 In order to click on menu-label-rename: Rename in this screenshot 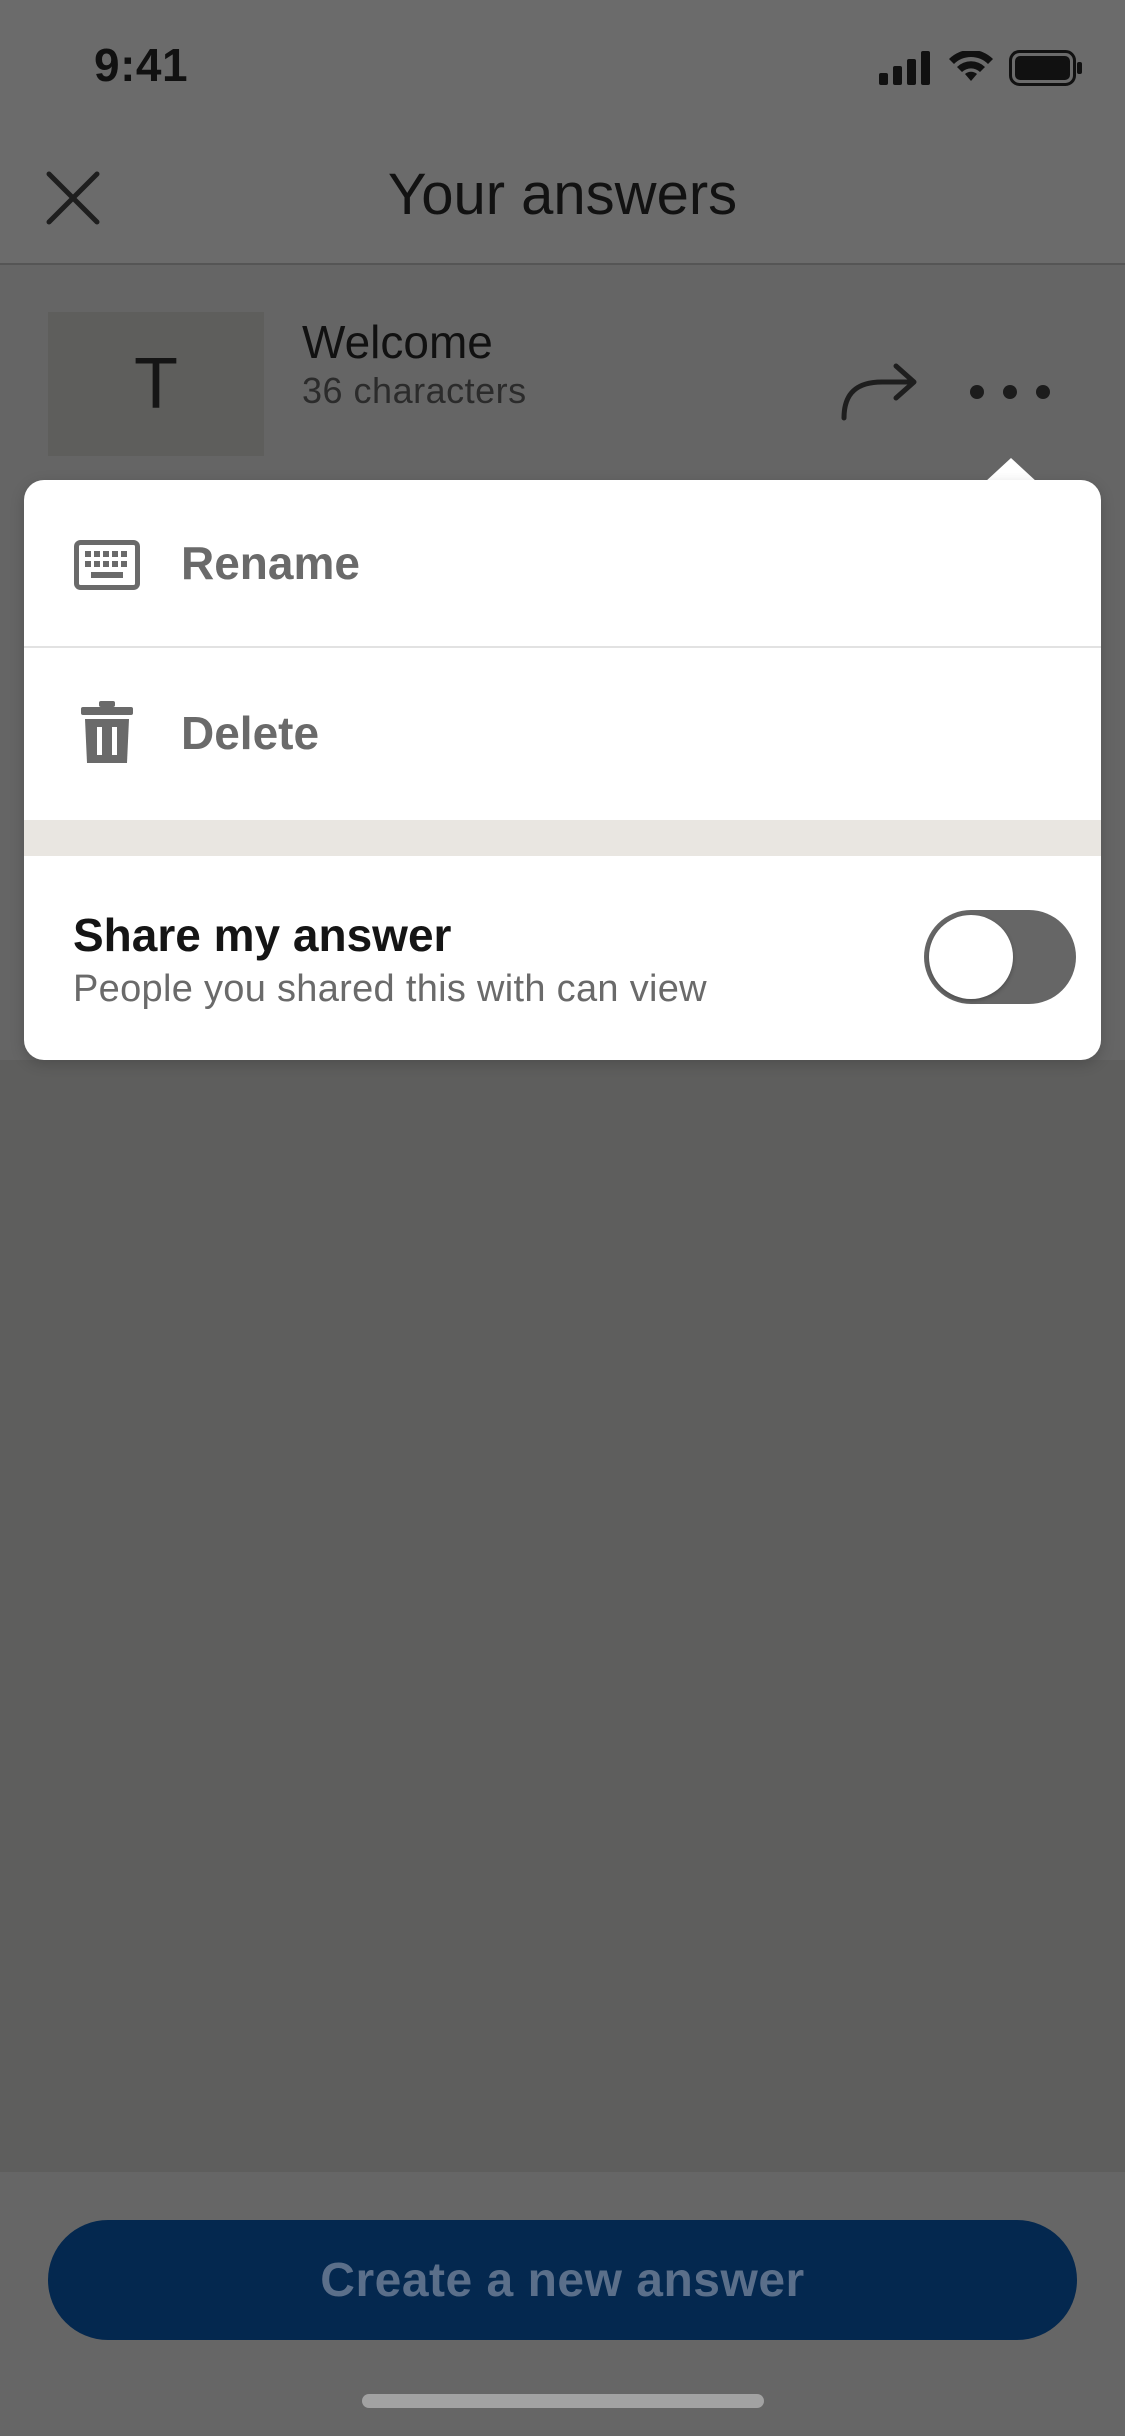, I will do `click(270, 563)`.